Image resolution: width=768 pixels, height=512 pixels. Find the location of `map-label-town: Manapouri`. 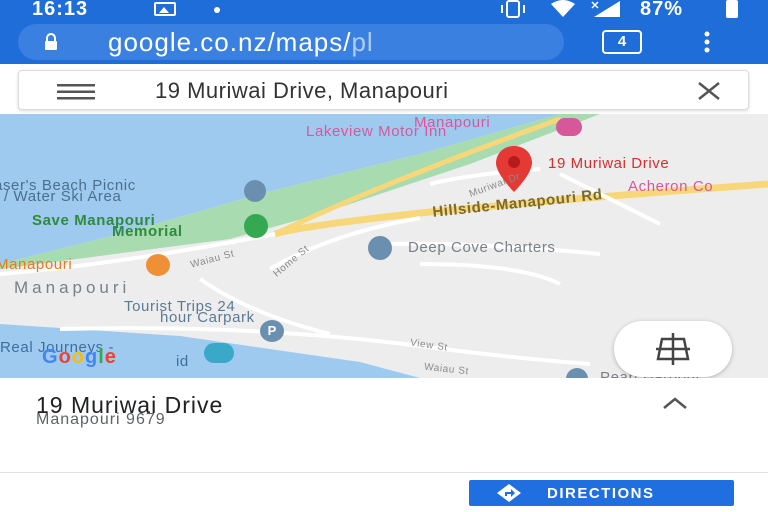

map-label-town: Manapouri is located at coordinates (72, 287).